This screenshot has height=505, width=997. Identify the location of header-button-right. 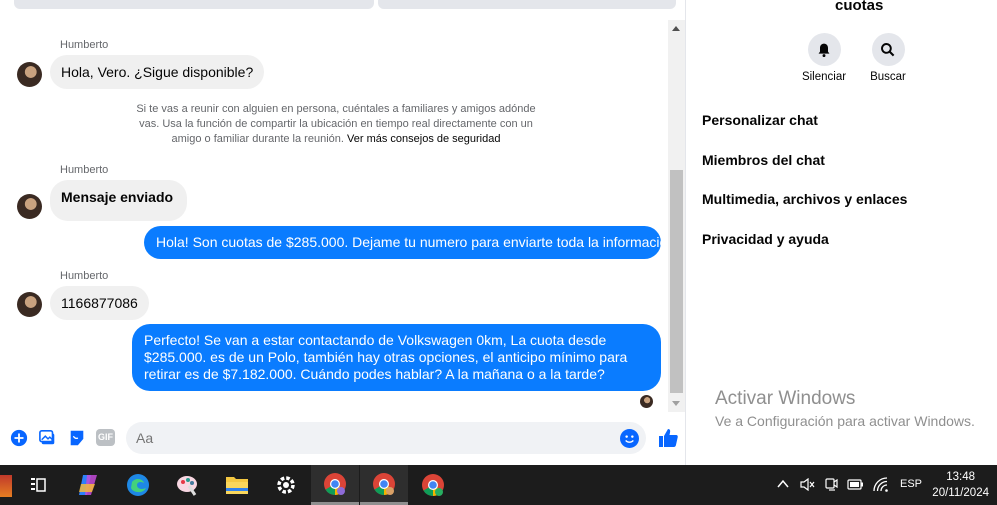
(527, 4).